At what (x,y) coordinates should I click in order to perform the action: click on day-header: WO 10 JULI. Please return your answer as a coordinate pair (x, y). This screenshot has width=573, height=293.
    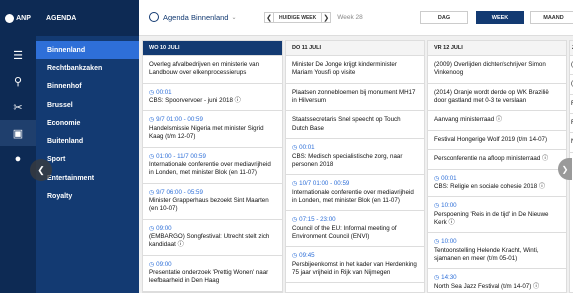
    Looking at the image, I should click on (212, 48).